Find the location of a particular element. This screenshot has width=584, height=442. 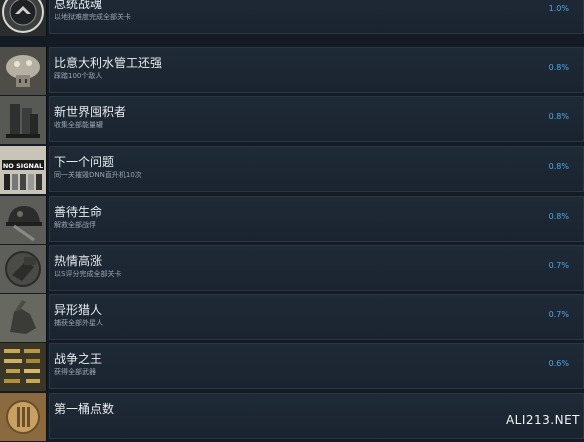

achievement-row: 战争之王 获得全部武器 0.6% is located at coordinates (292, 368).